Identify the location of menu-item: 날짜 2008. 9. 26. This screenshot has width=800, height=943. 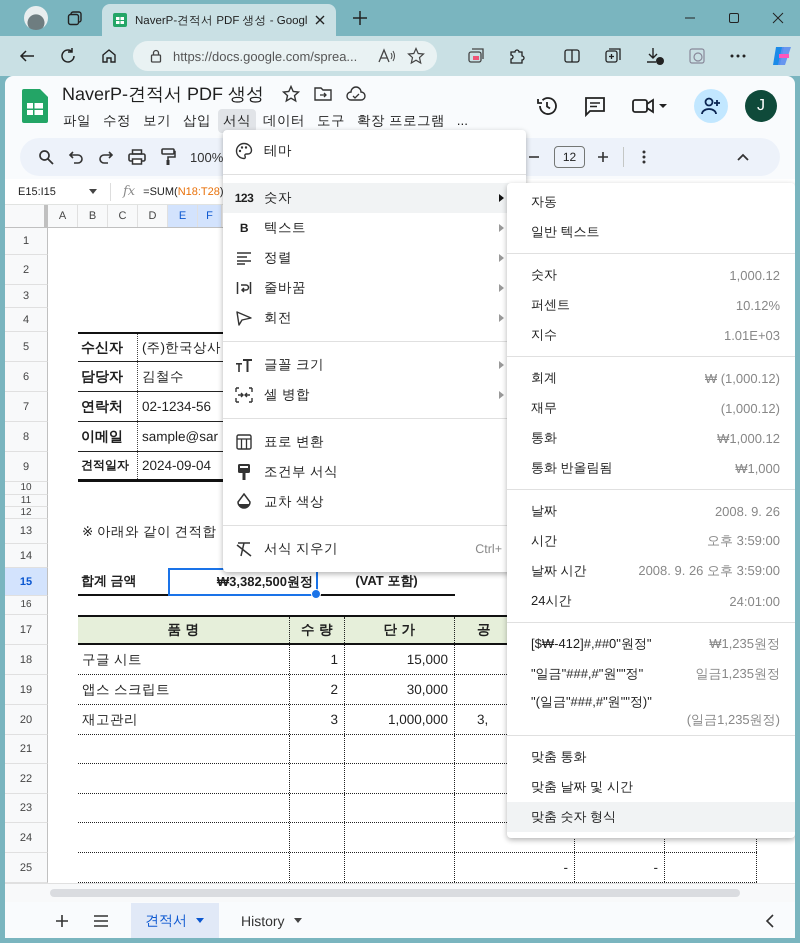
(651, 511).